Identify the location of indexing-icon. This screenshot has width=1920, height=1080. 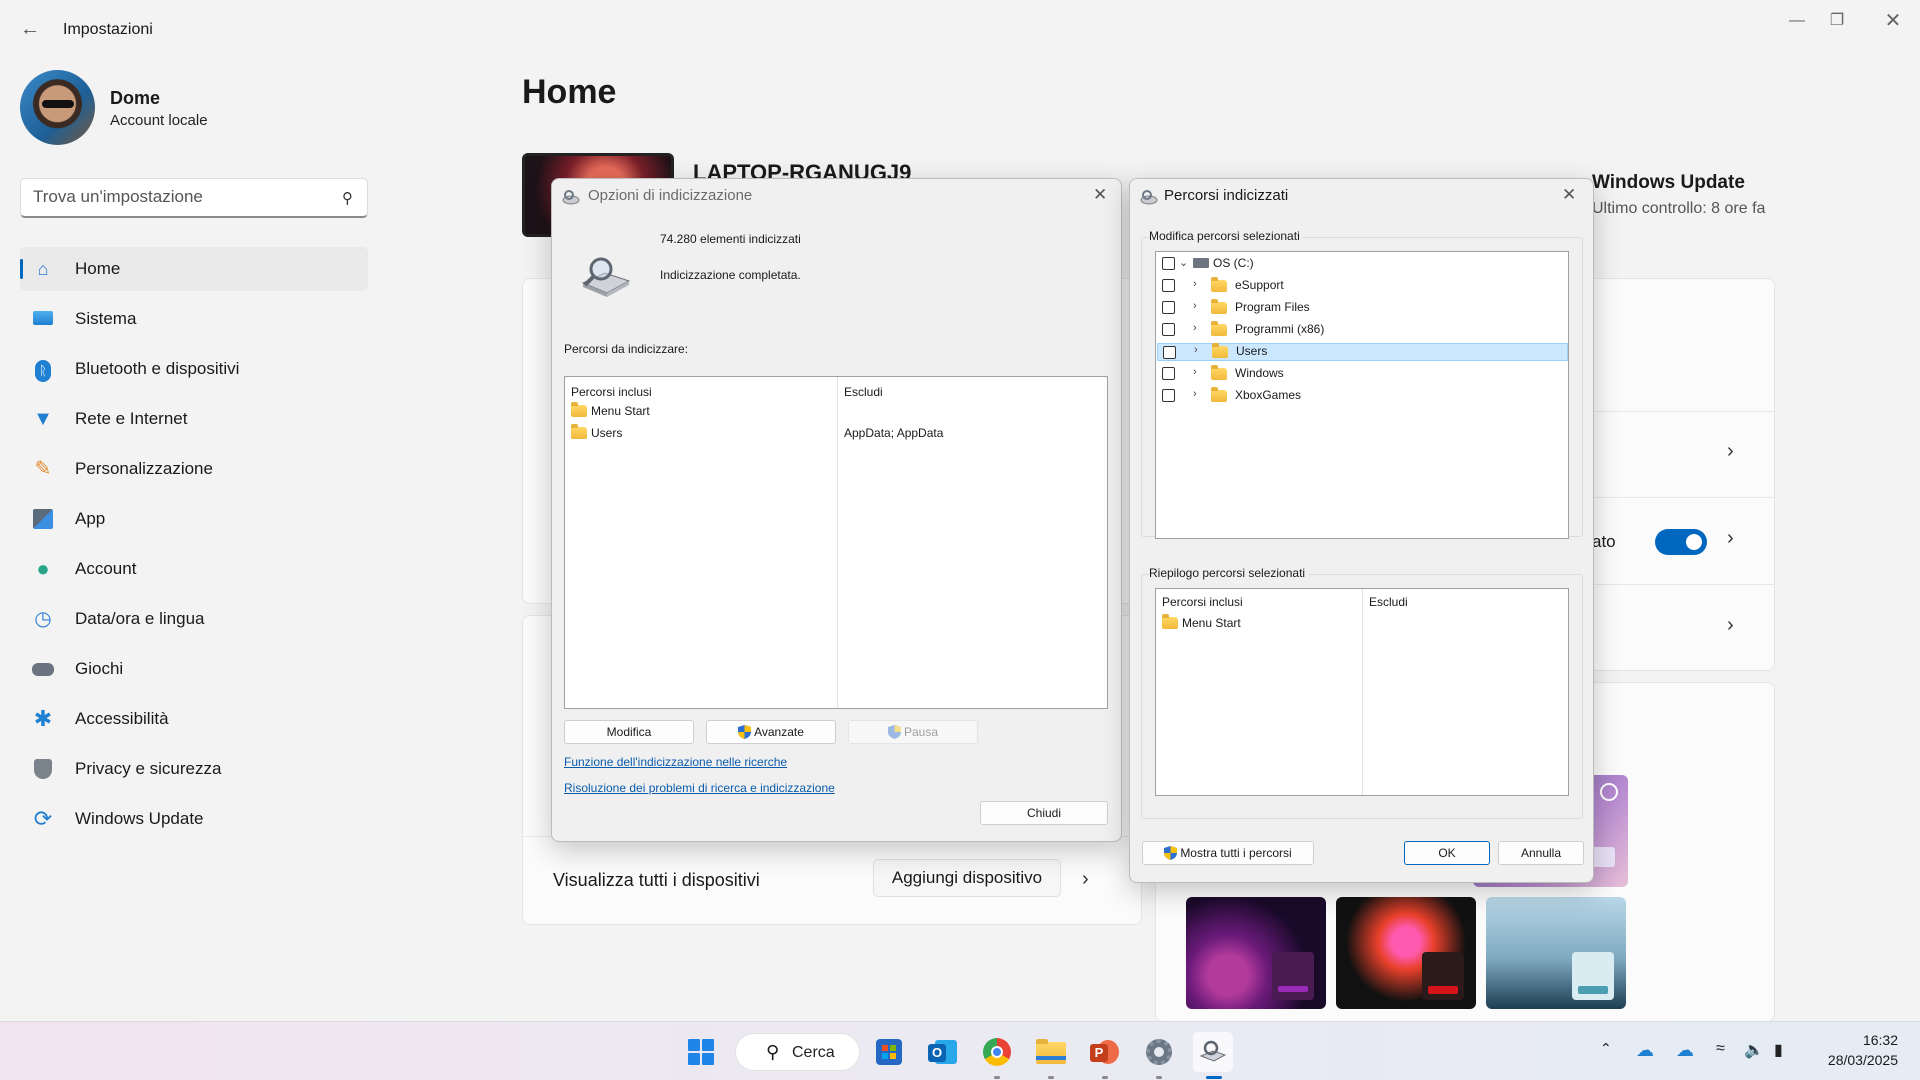
(1213, 1052).